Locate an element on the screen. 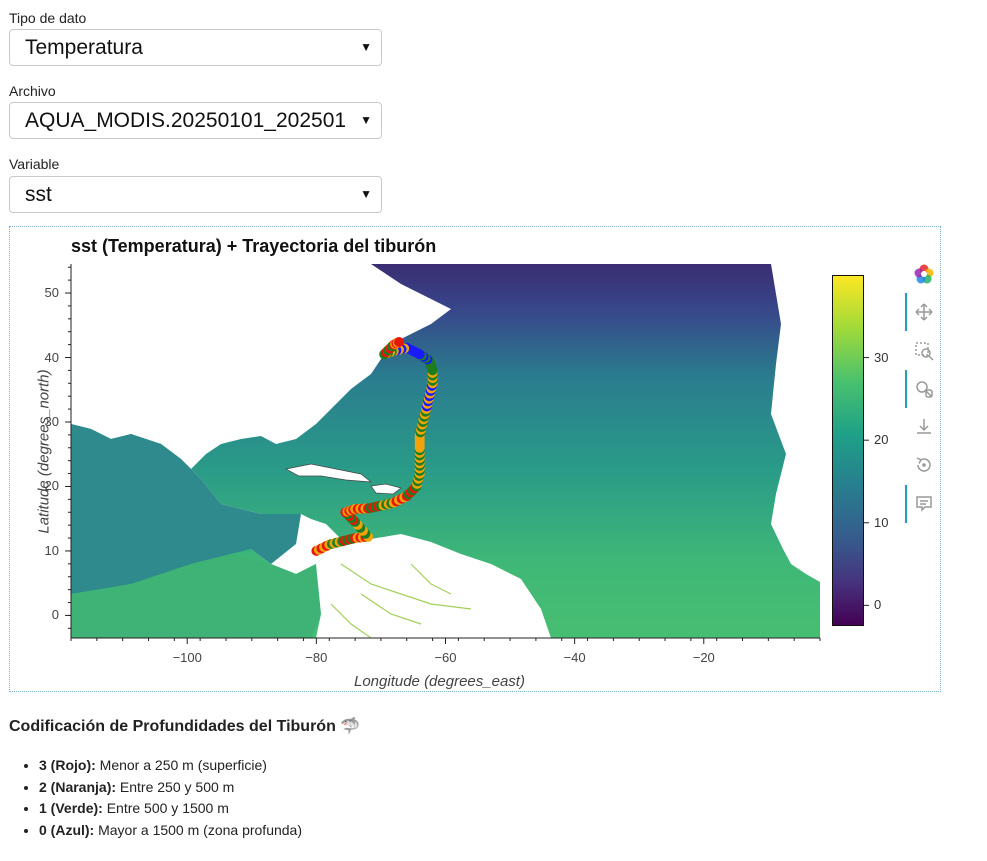 This screenshot has height=861, width=987. track-point is located at coordinates (399, 342).